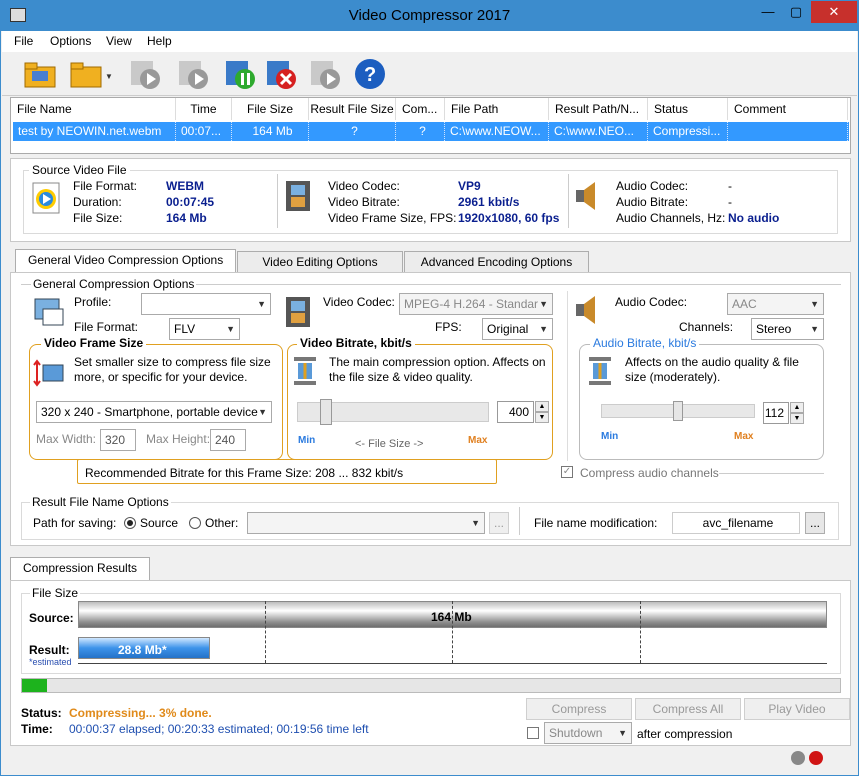 The image size is (859, 776). I want to click on src-achannels-value: No audio, so click(754, 218).